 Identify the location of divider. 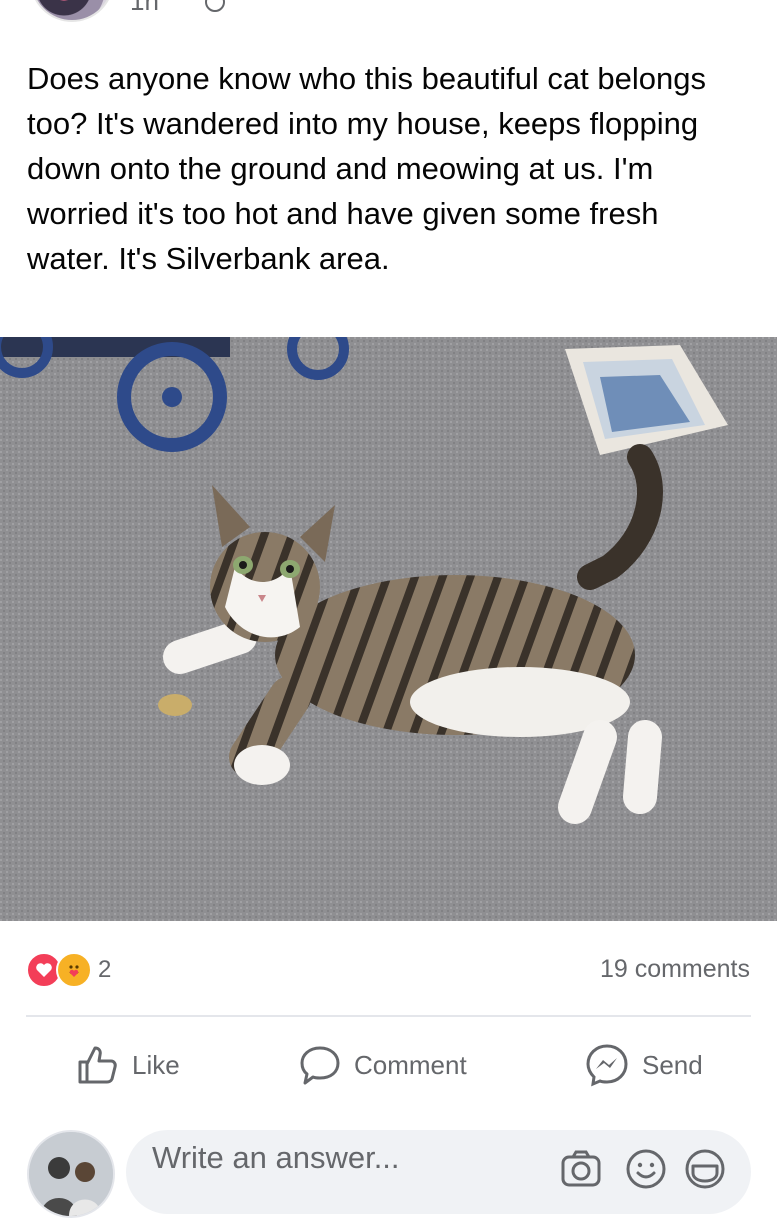
(388, 1016).